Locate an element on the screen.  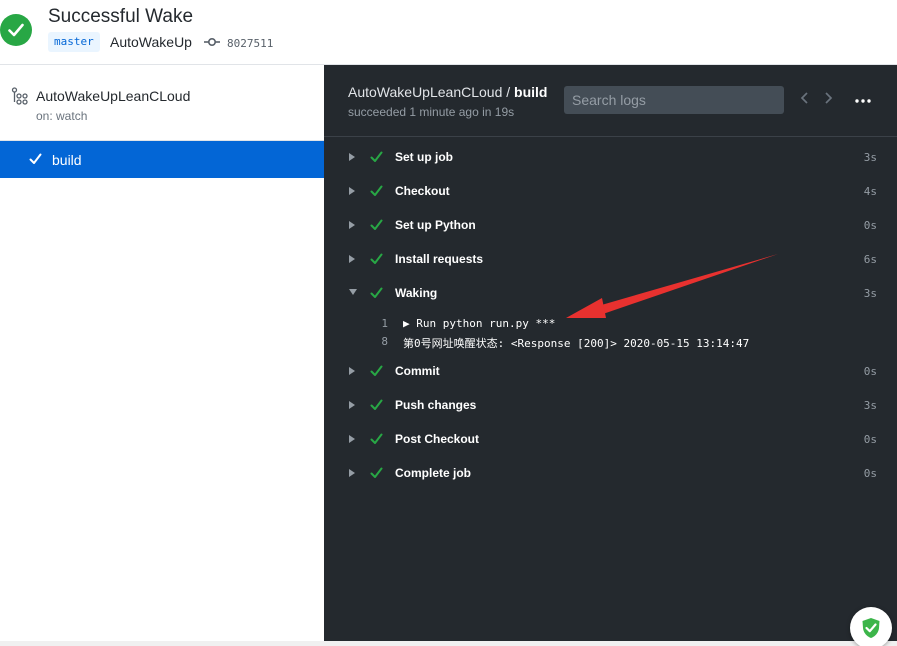
log-status: succeeded 1 minute ago in 19s is located at coordinates (431, 112).